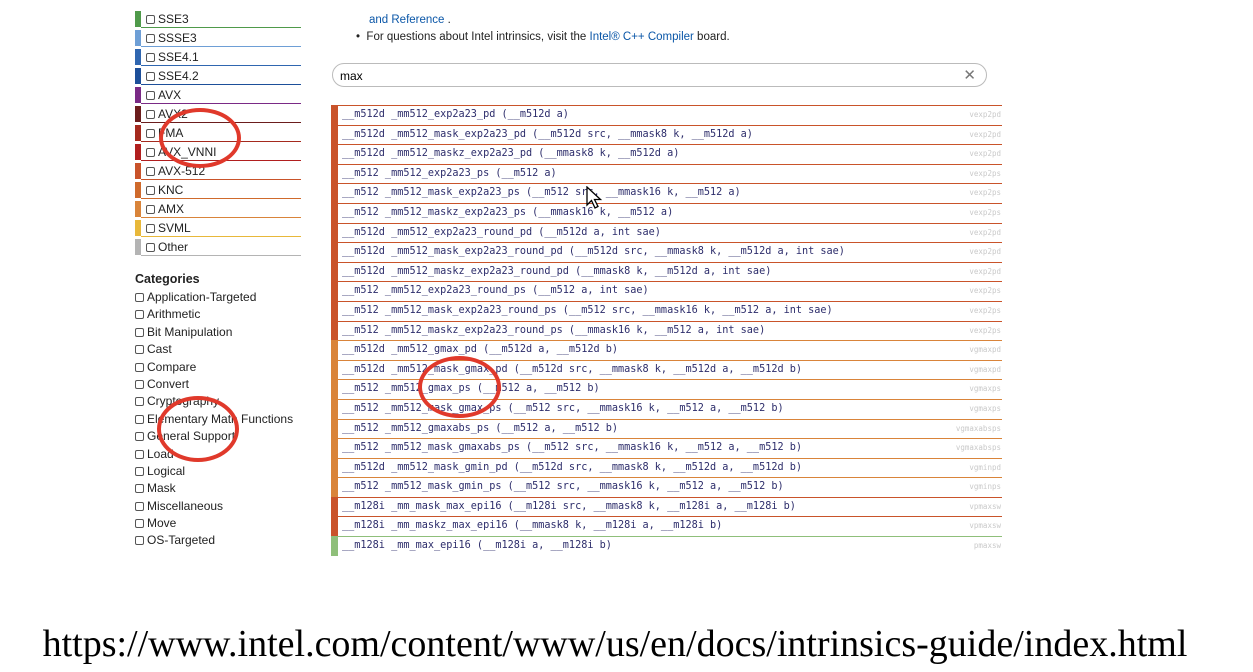 This screenshot has width=1253, height=672. Describe the element at coordinates (222, 506) in the screenshot. I see `category-item: Miscellaneous` at that location.